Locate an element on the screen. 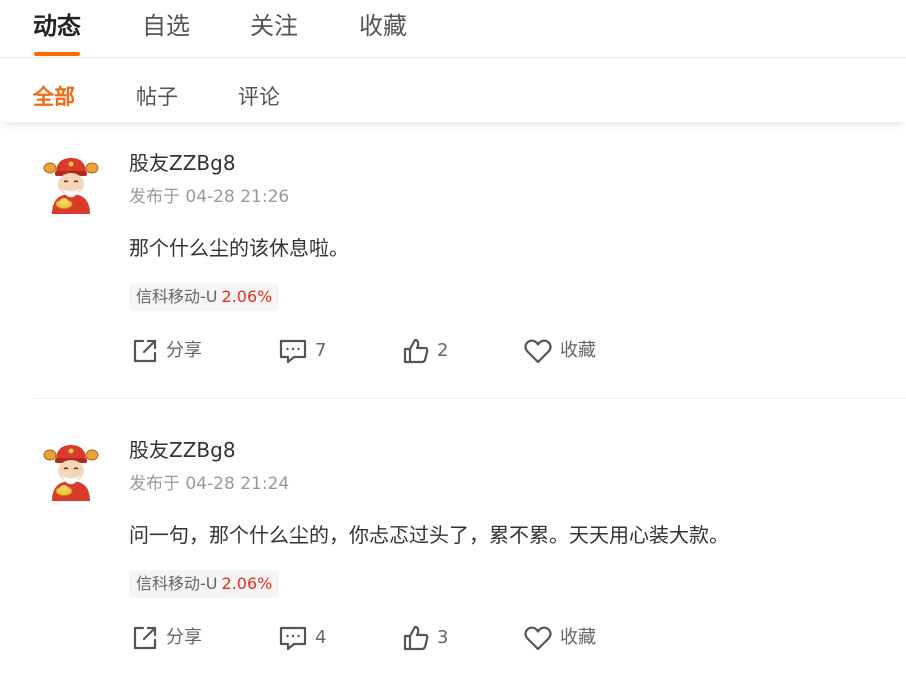 The height and width of the screenshot is (696, 906). comment-count: 4 is located at coordinates (321, 637).